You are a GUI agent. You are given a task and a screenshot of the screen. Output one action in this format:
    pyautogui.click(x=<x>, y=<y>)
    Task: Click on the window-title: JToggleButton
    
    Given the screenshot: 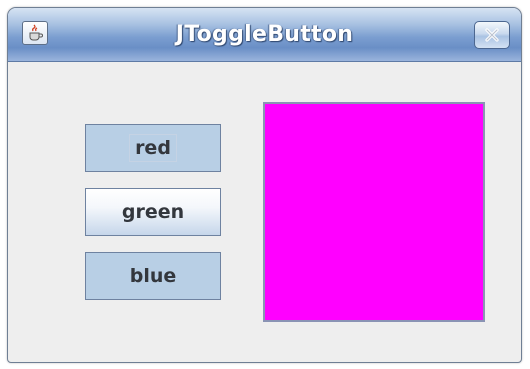 What is the action you would take?
    pyautogui.click(x=264, y=34)
    